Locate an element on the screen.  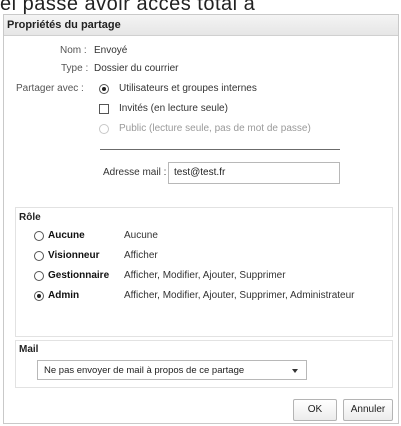
role-section-title: Rôle is located at coordinates (30, 217).